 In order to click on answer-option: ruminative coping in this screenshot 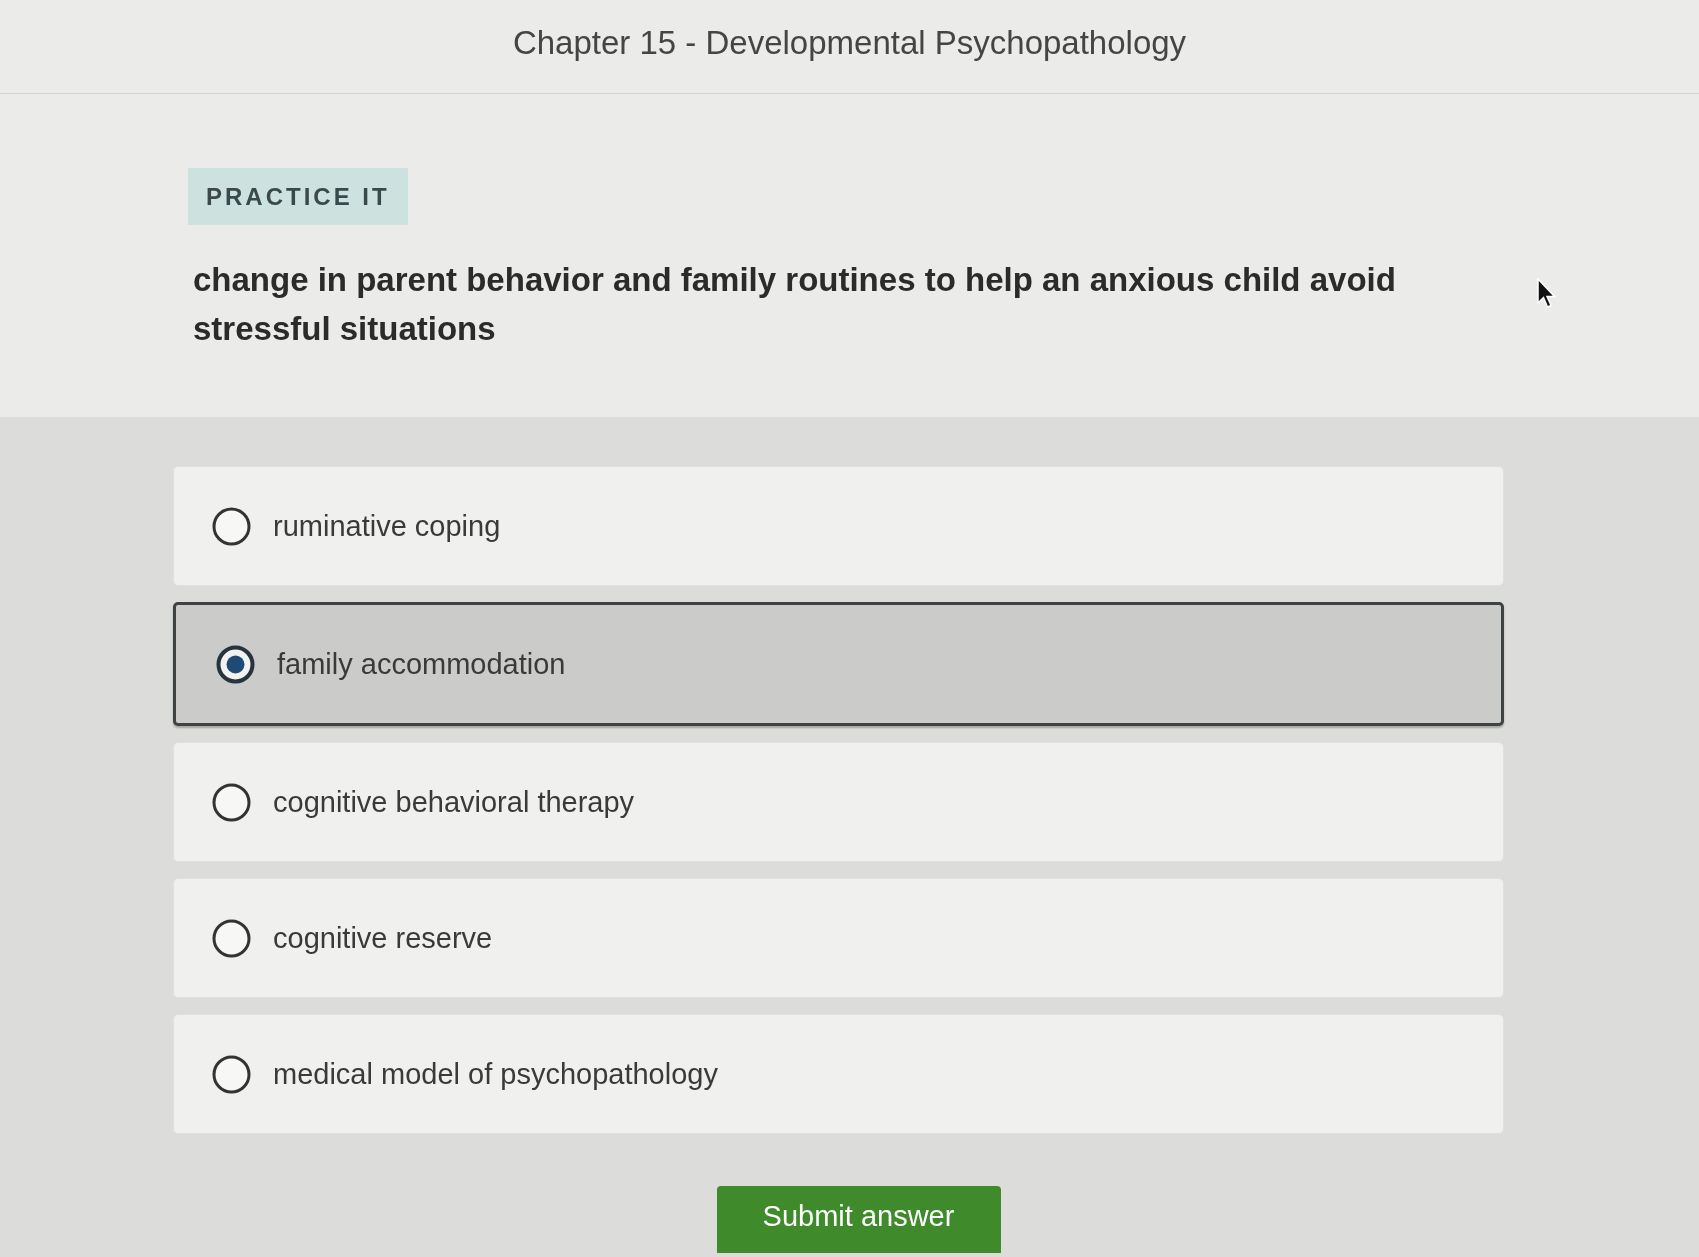, I will do `click(838, 526)`.